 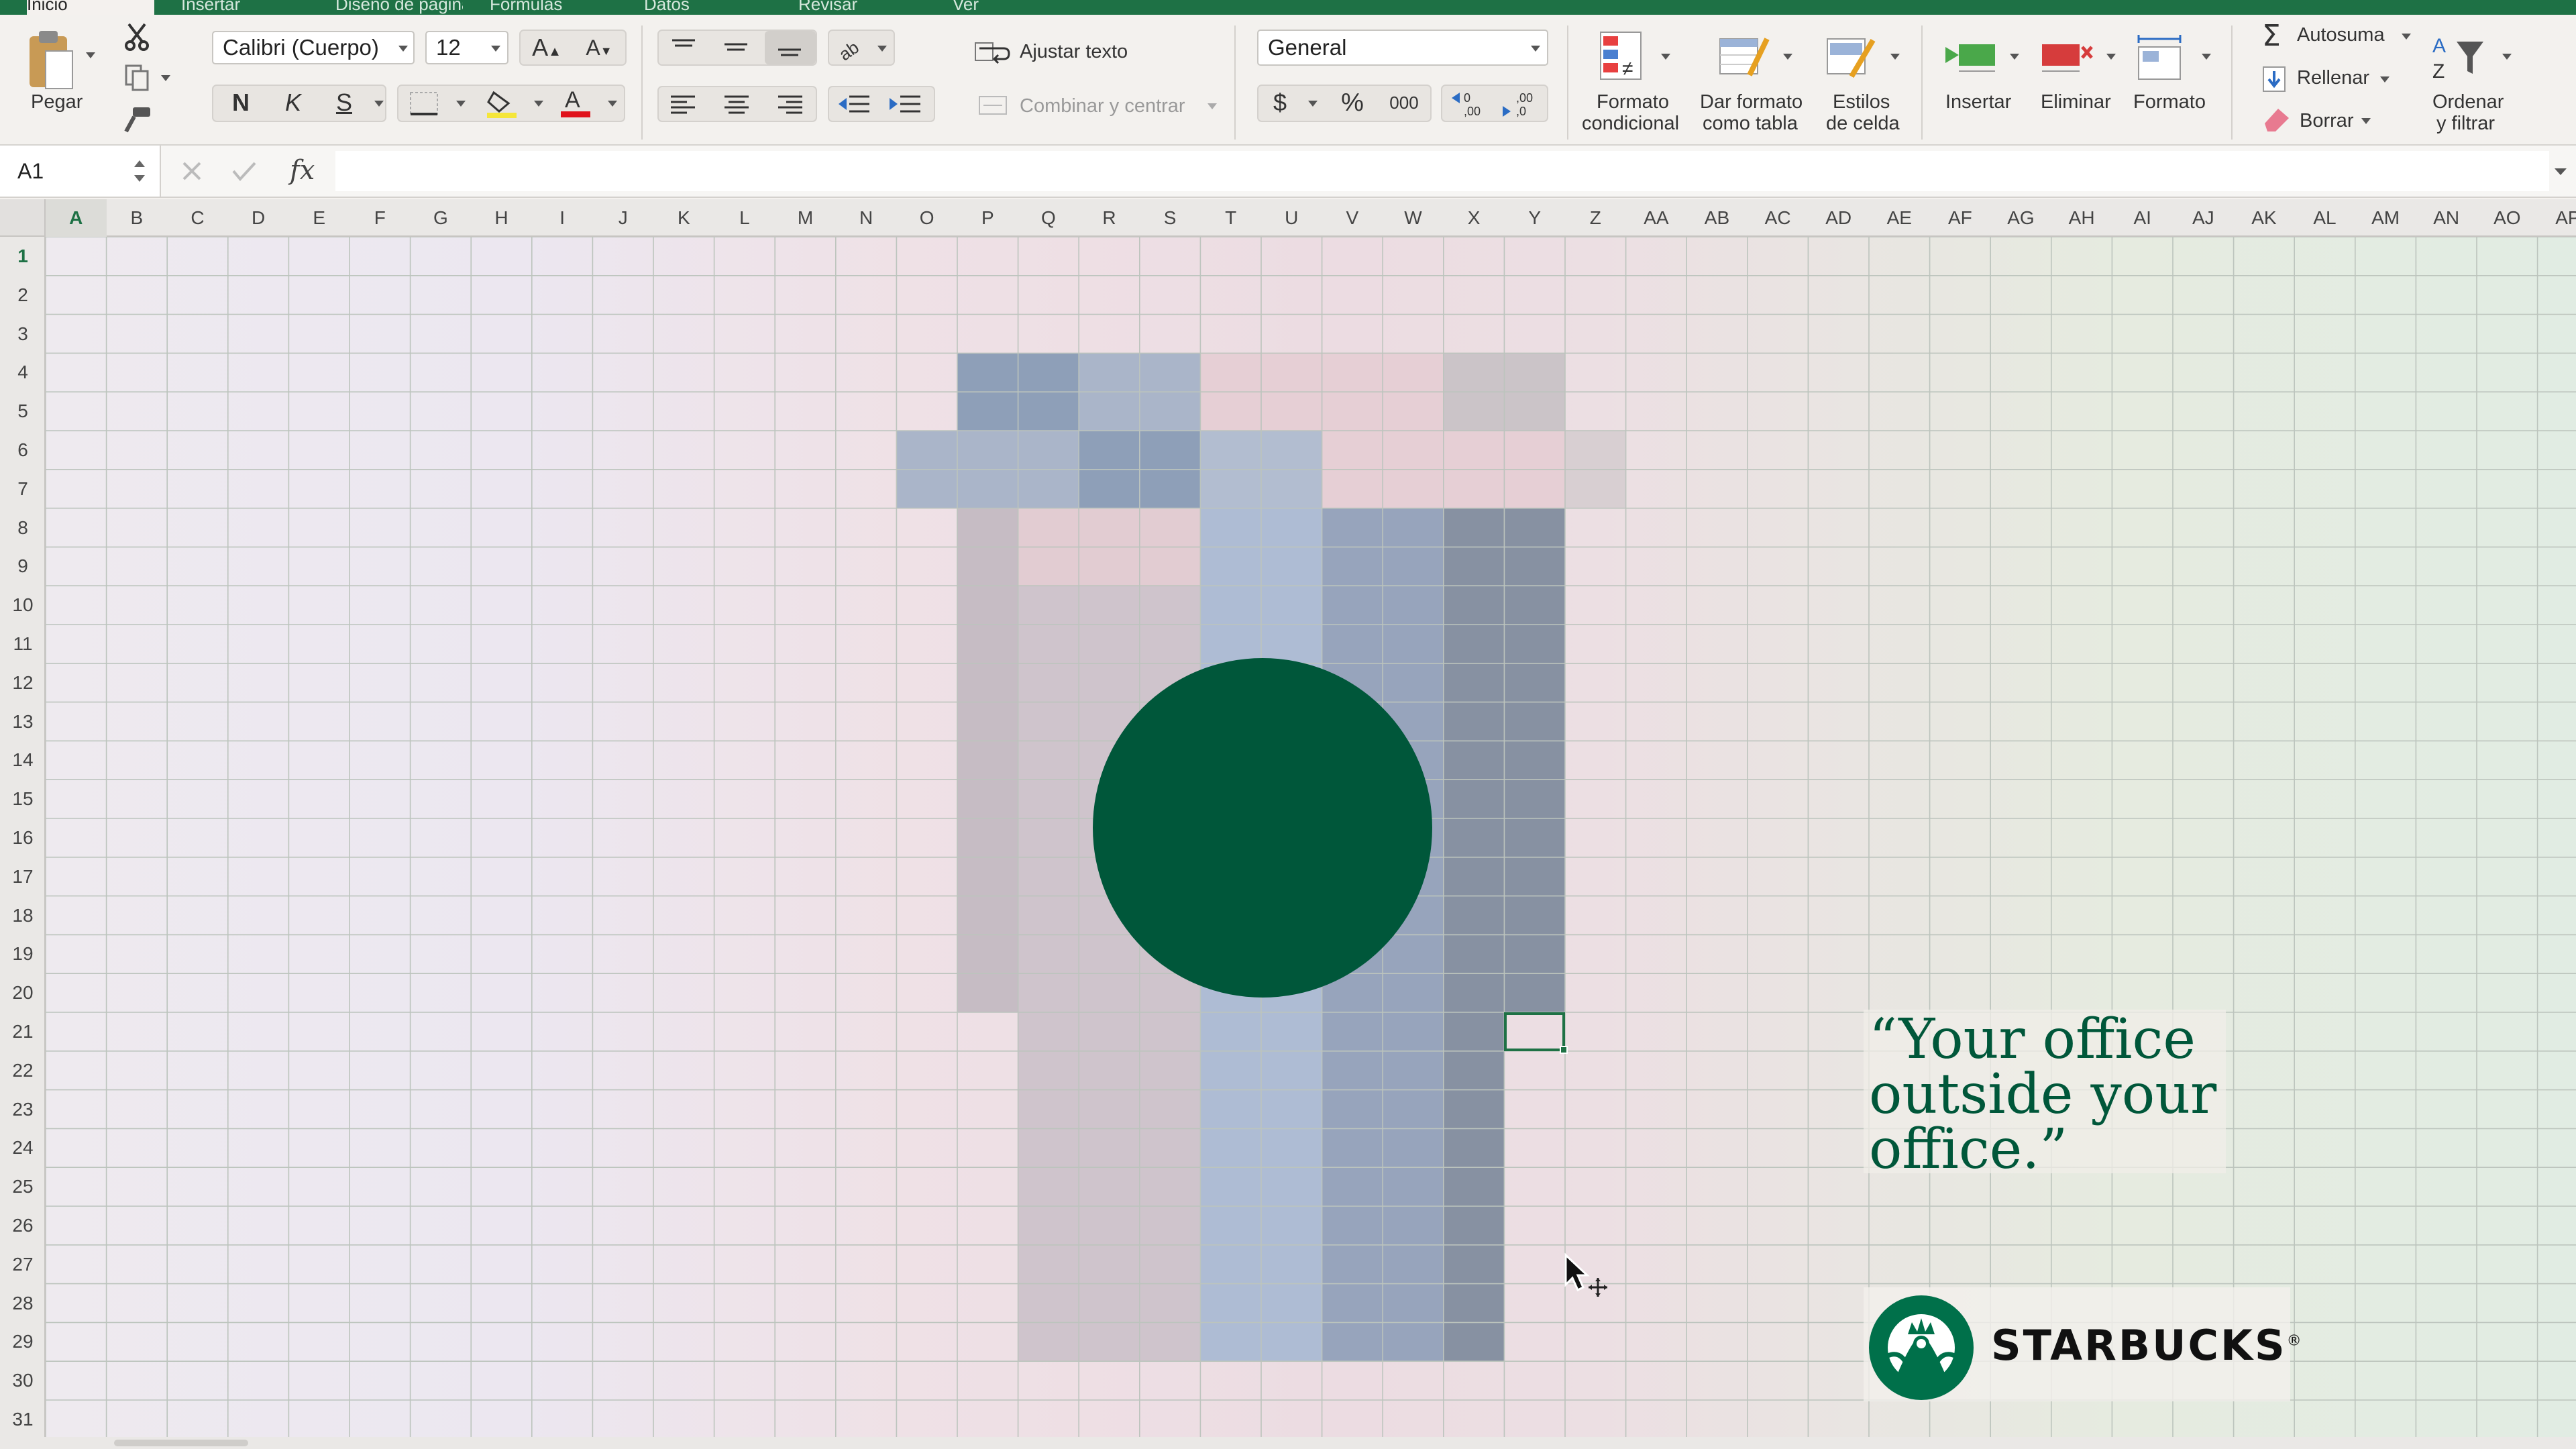 I want to click on column-header-K: K, so click(x=683, y=218).